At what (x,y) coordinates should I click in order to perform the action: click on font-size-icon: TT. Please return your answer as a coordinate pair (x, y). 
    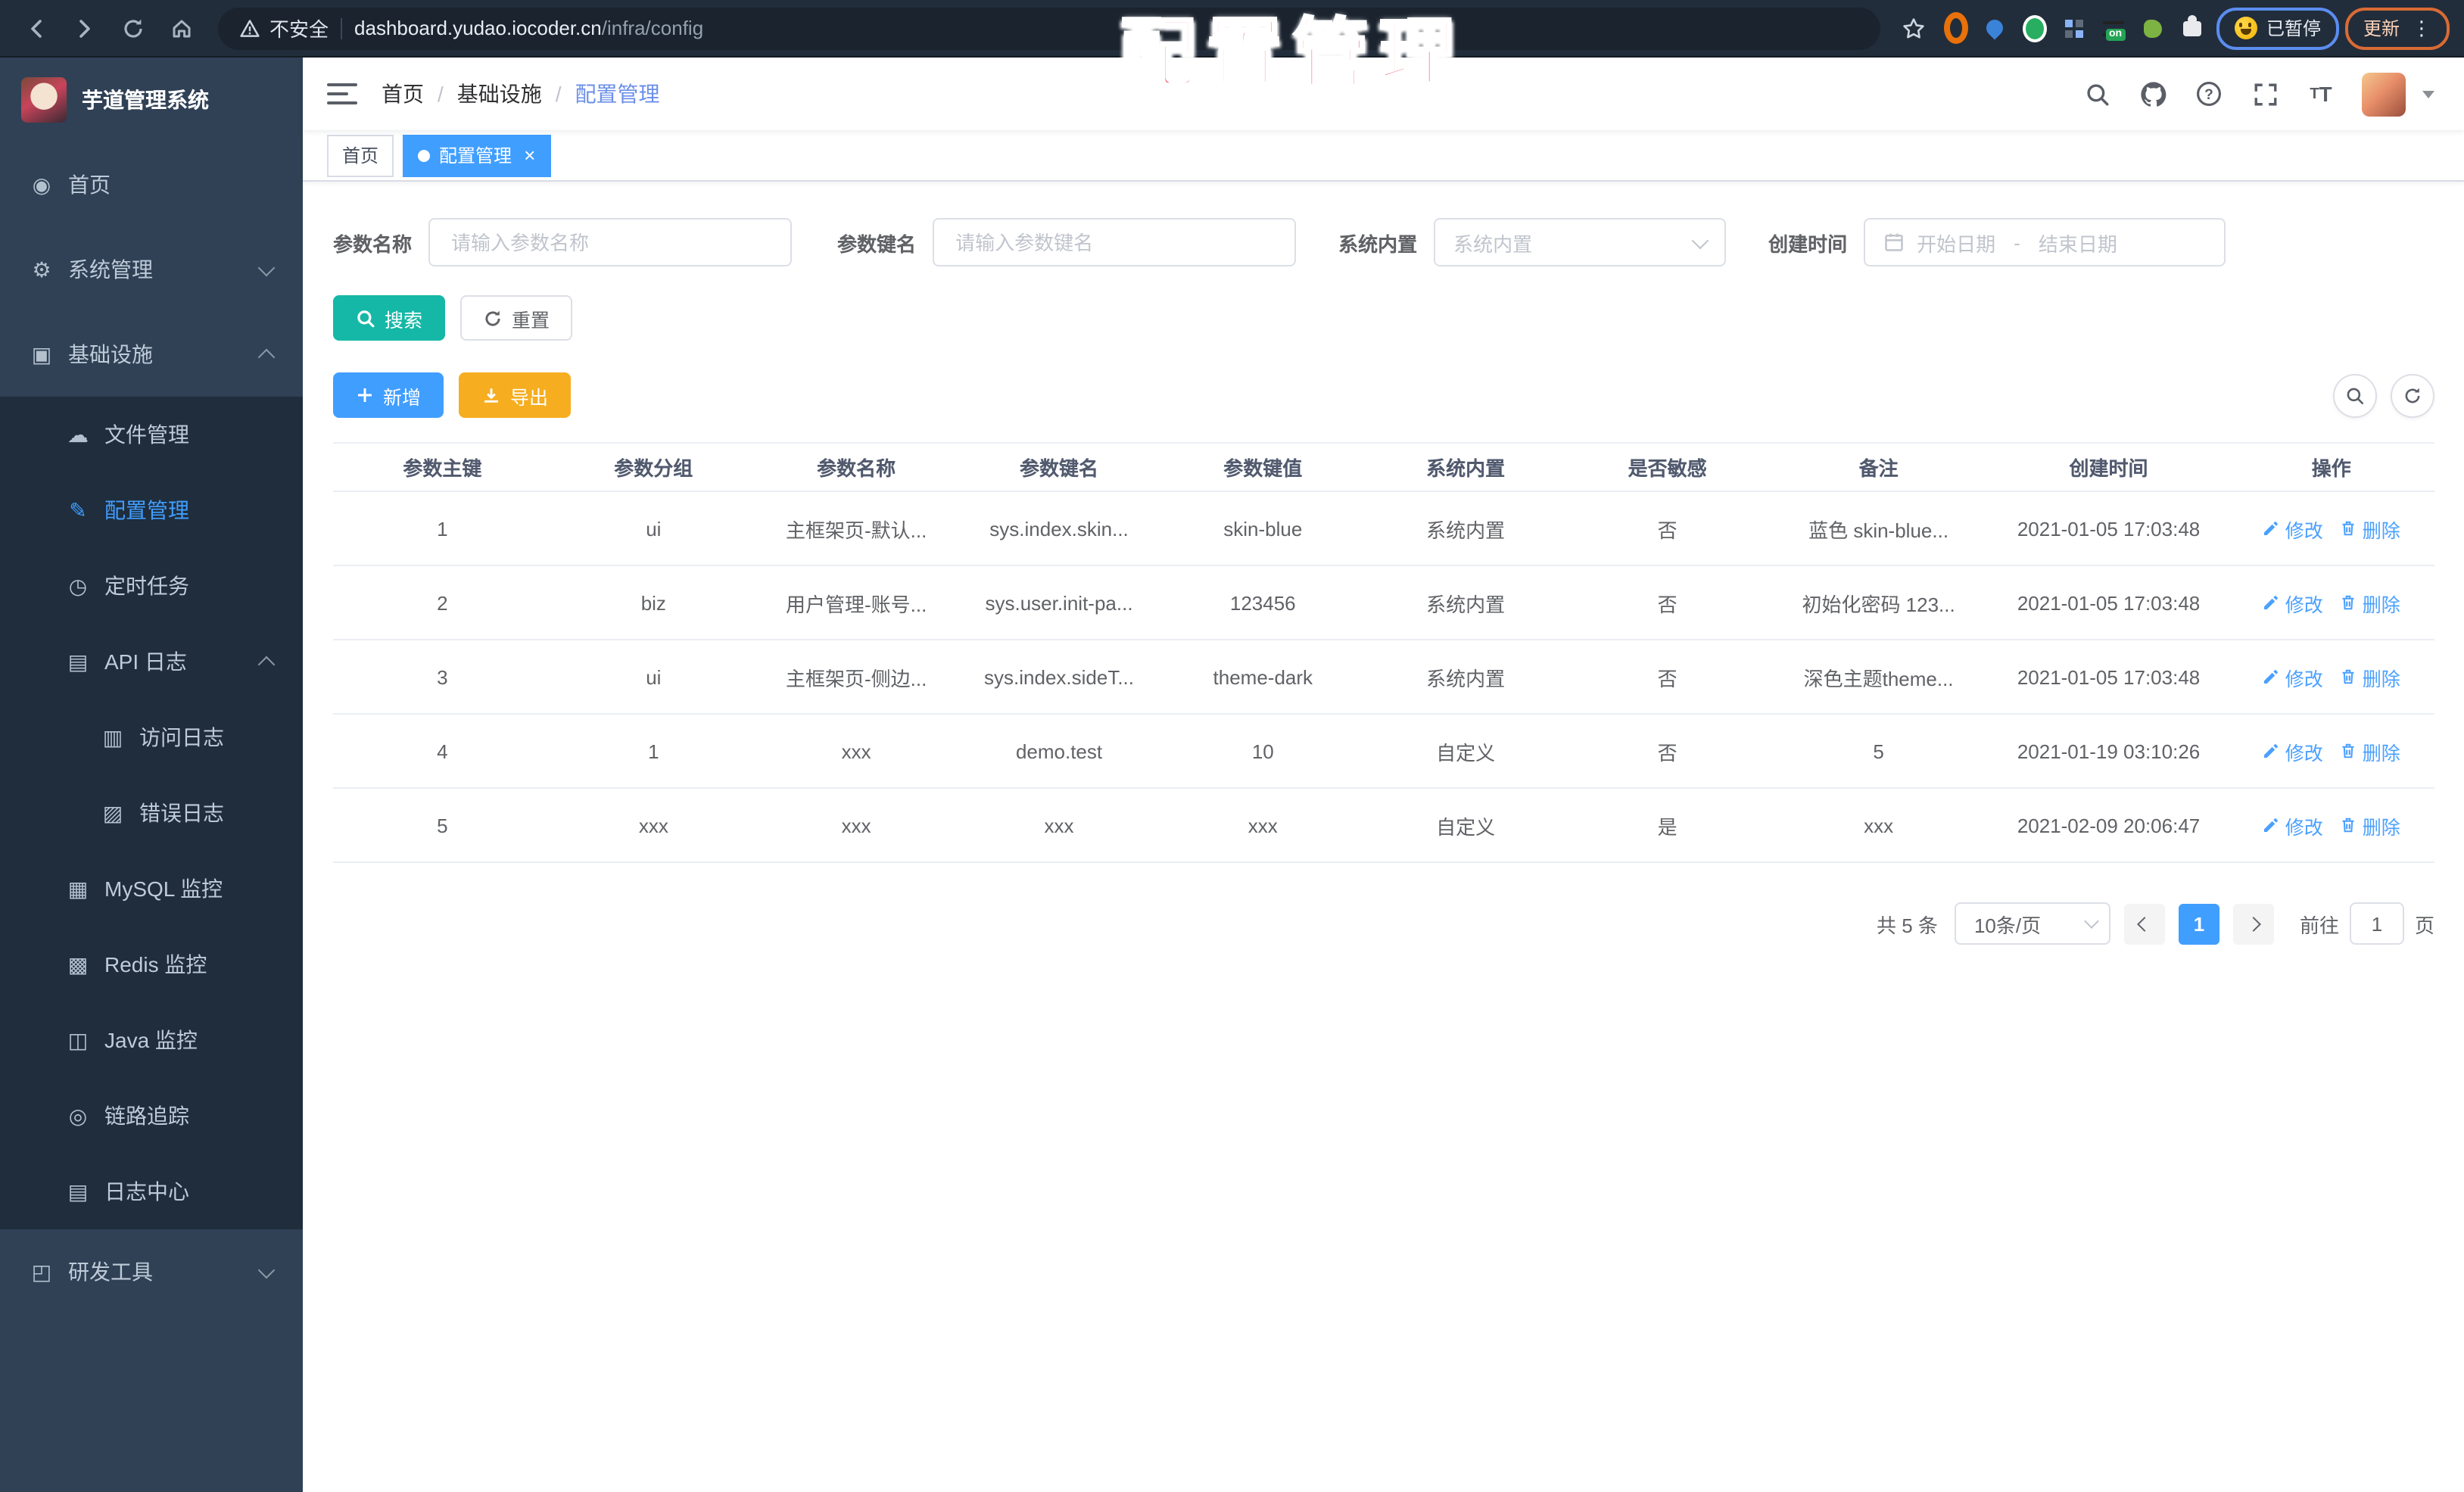
    Looking at the image, I should click on (2321, 94).